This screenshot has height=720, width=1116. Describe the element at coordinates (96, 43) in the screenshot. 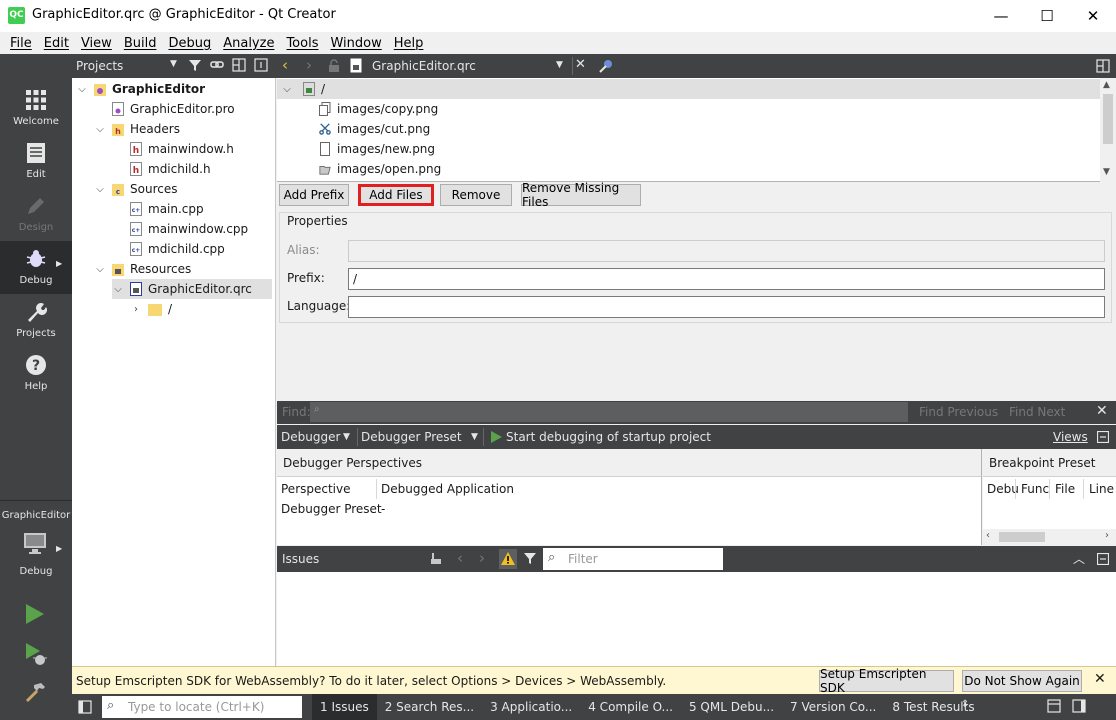

I see `menu-view: View` at that location.